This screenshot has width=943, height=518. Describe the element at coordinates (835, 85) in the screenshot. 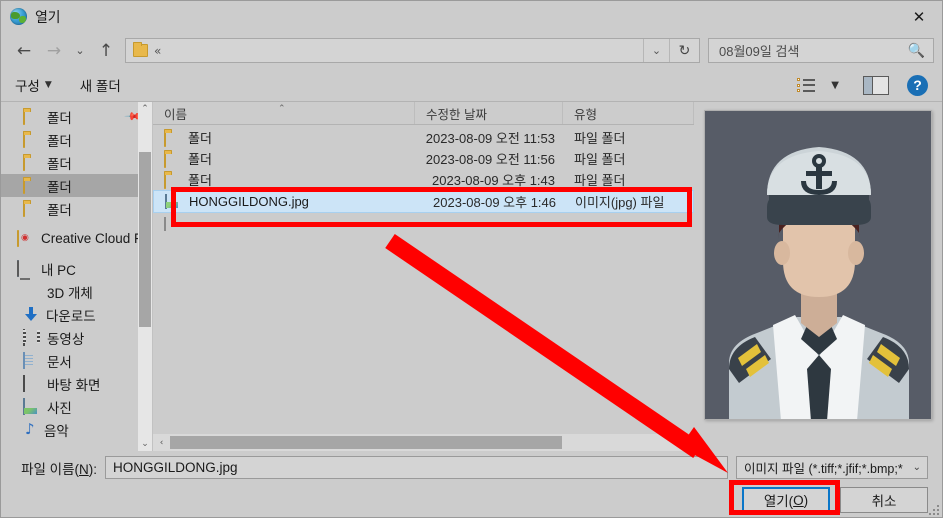

I see `chevron-down-icon: ▼` at that location.